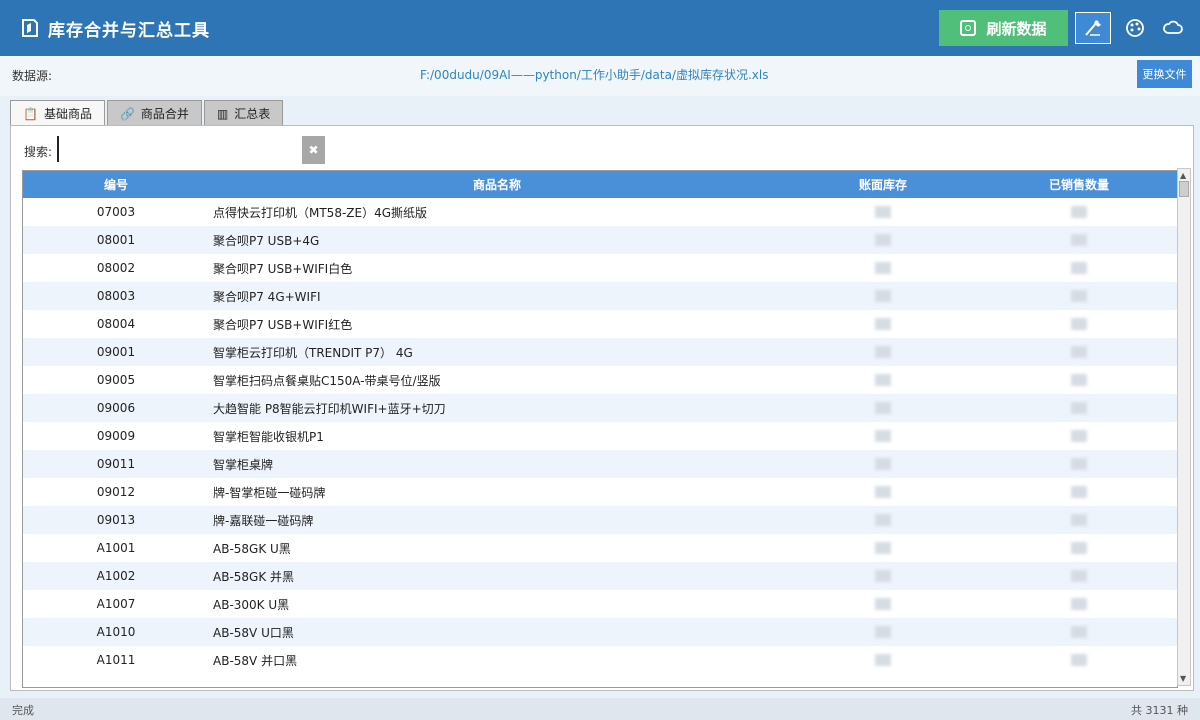 This screenshot has height=720, width=1200. What do you see at coordinates (57, 113) in the screenshot?
I see `tab-basic-goods: 📋 基础商品` at bounding box center [57, 113].